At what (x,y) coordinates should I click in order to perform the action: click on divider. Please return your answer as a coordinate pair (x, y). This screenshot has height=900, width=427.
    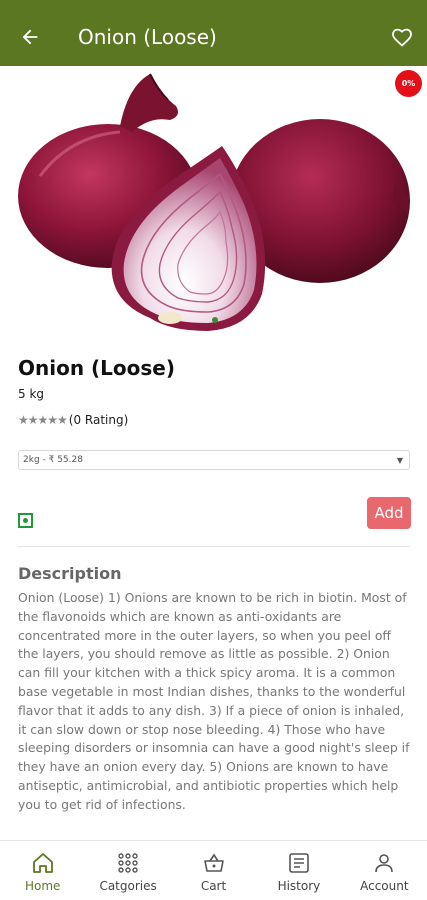
    Looking at the image, I should click on (214, 546).